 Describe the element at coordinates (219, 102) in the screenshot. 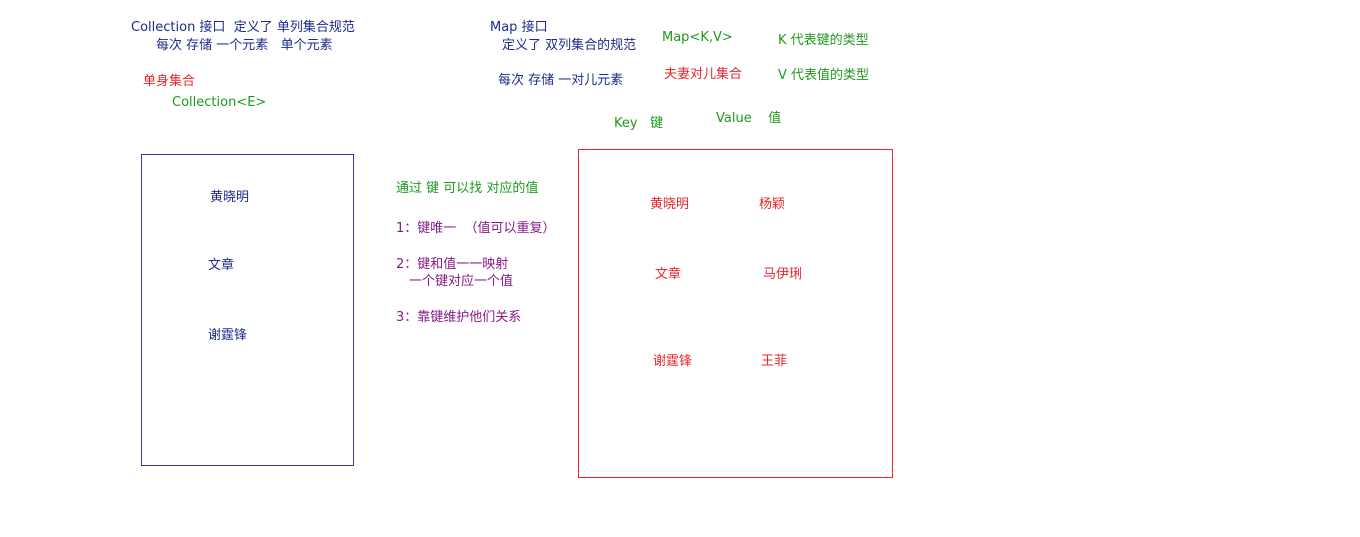

I see `collection-generic: Collection<E>` at that location.